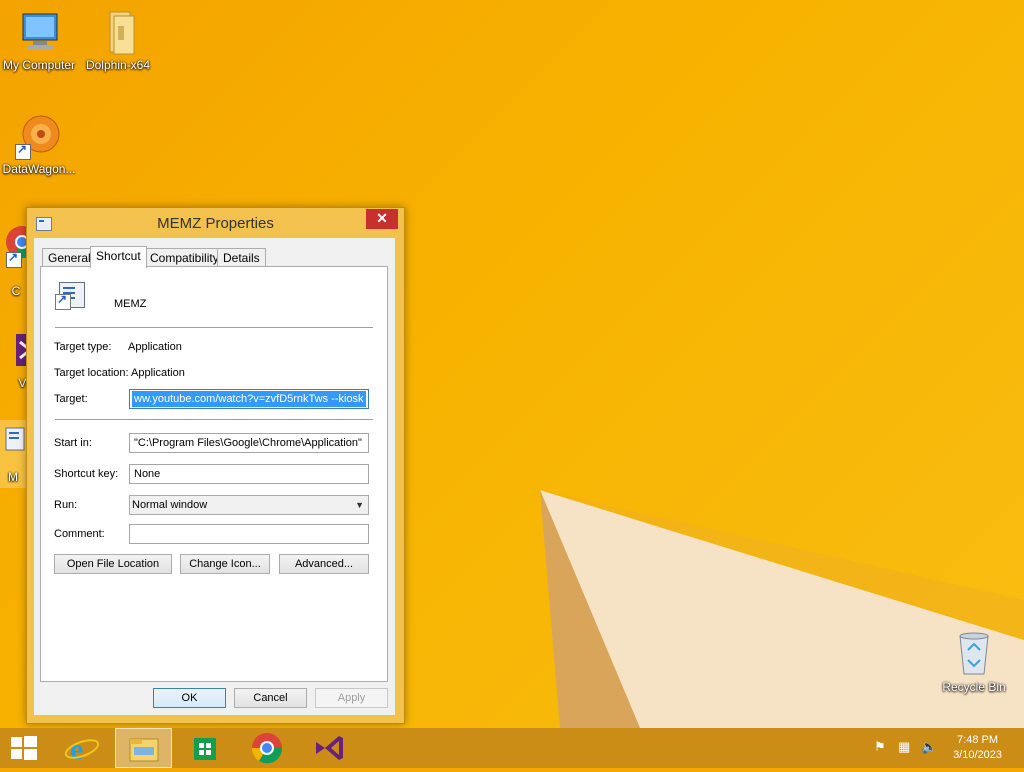 The height and width of the screenshot is (772, 1024). Describe the element at coordinates (882, 747) in the screenshot. I see `action-center-flag-icon: ⚑` at that location.